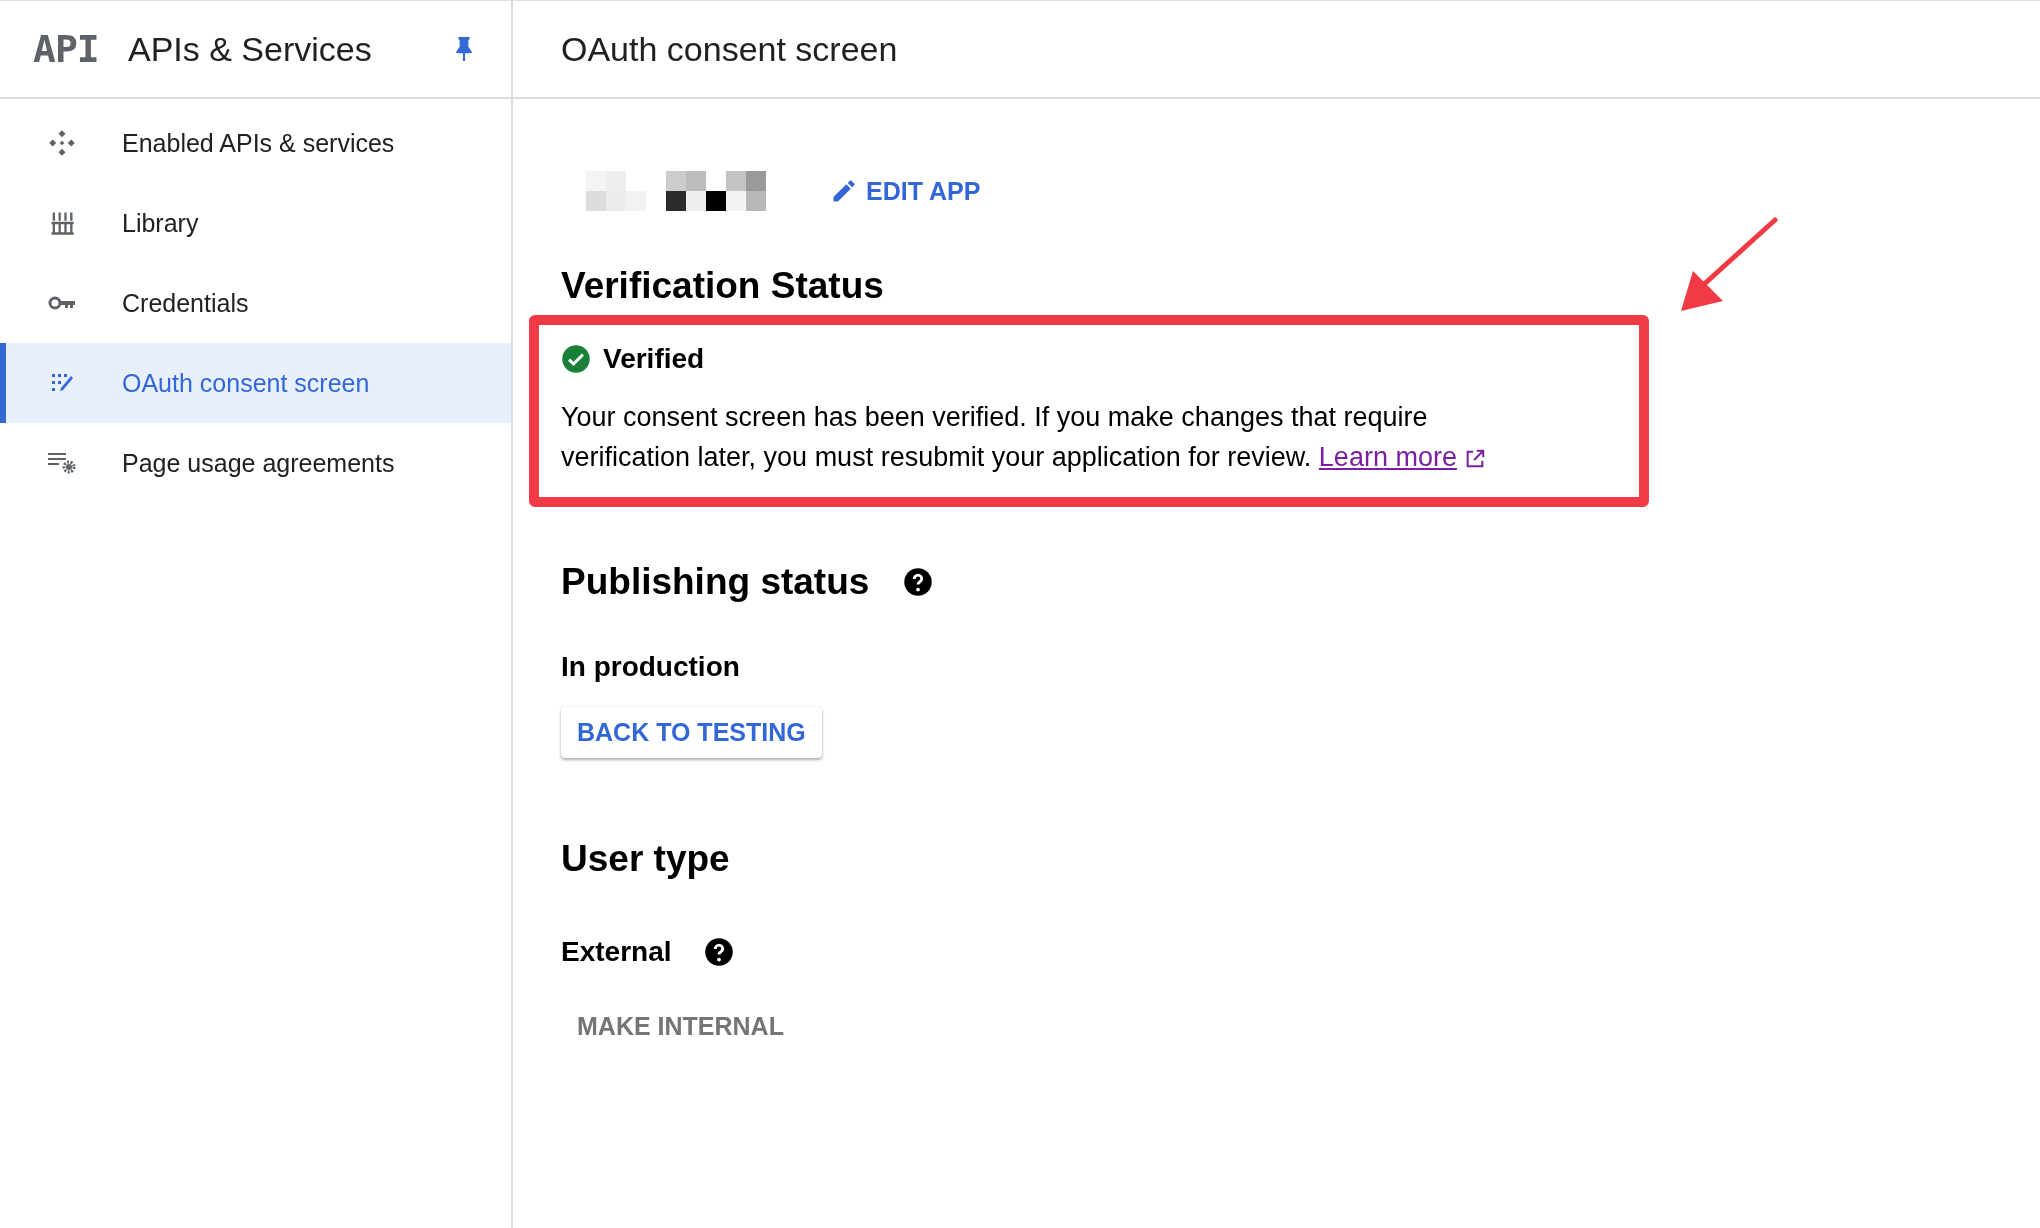  I want to click on user-type-value: External, so click(616, 952).